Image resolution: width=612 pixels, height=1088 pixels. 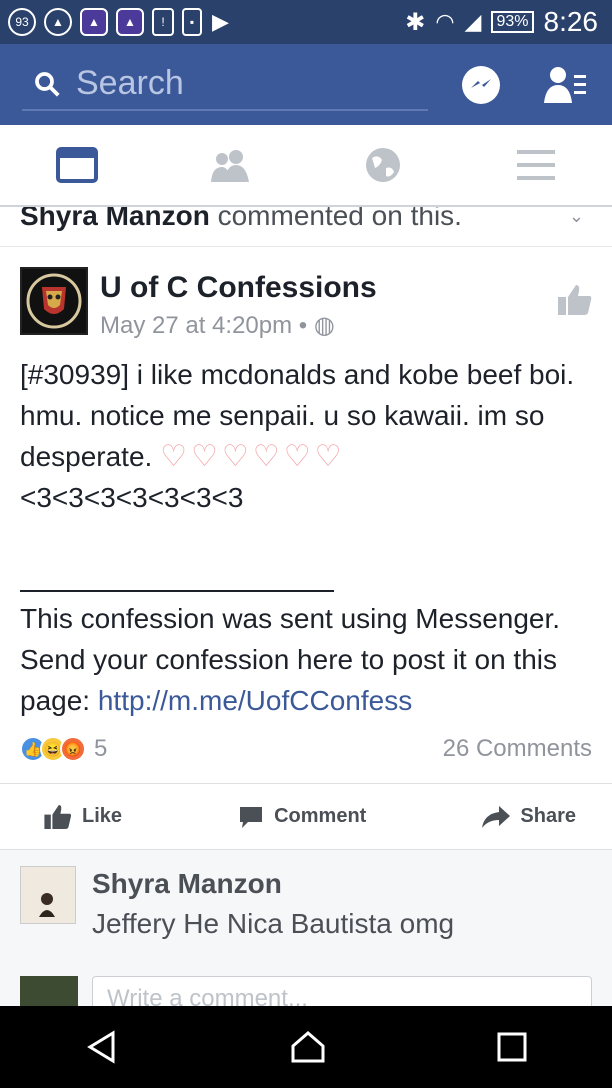 What do you see at coordinates (238, 288) in the screenshot?
I see `page-name: U of C Confessions` at bounding box center [238, 288].